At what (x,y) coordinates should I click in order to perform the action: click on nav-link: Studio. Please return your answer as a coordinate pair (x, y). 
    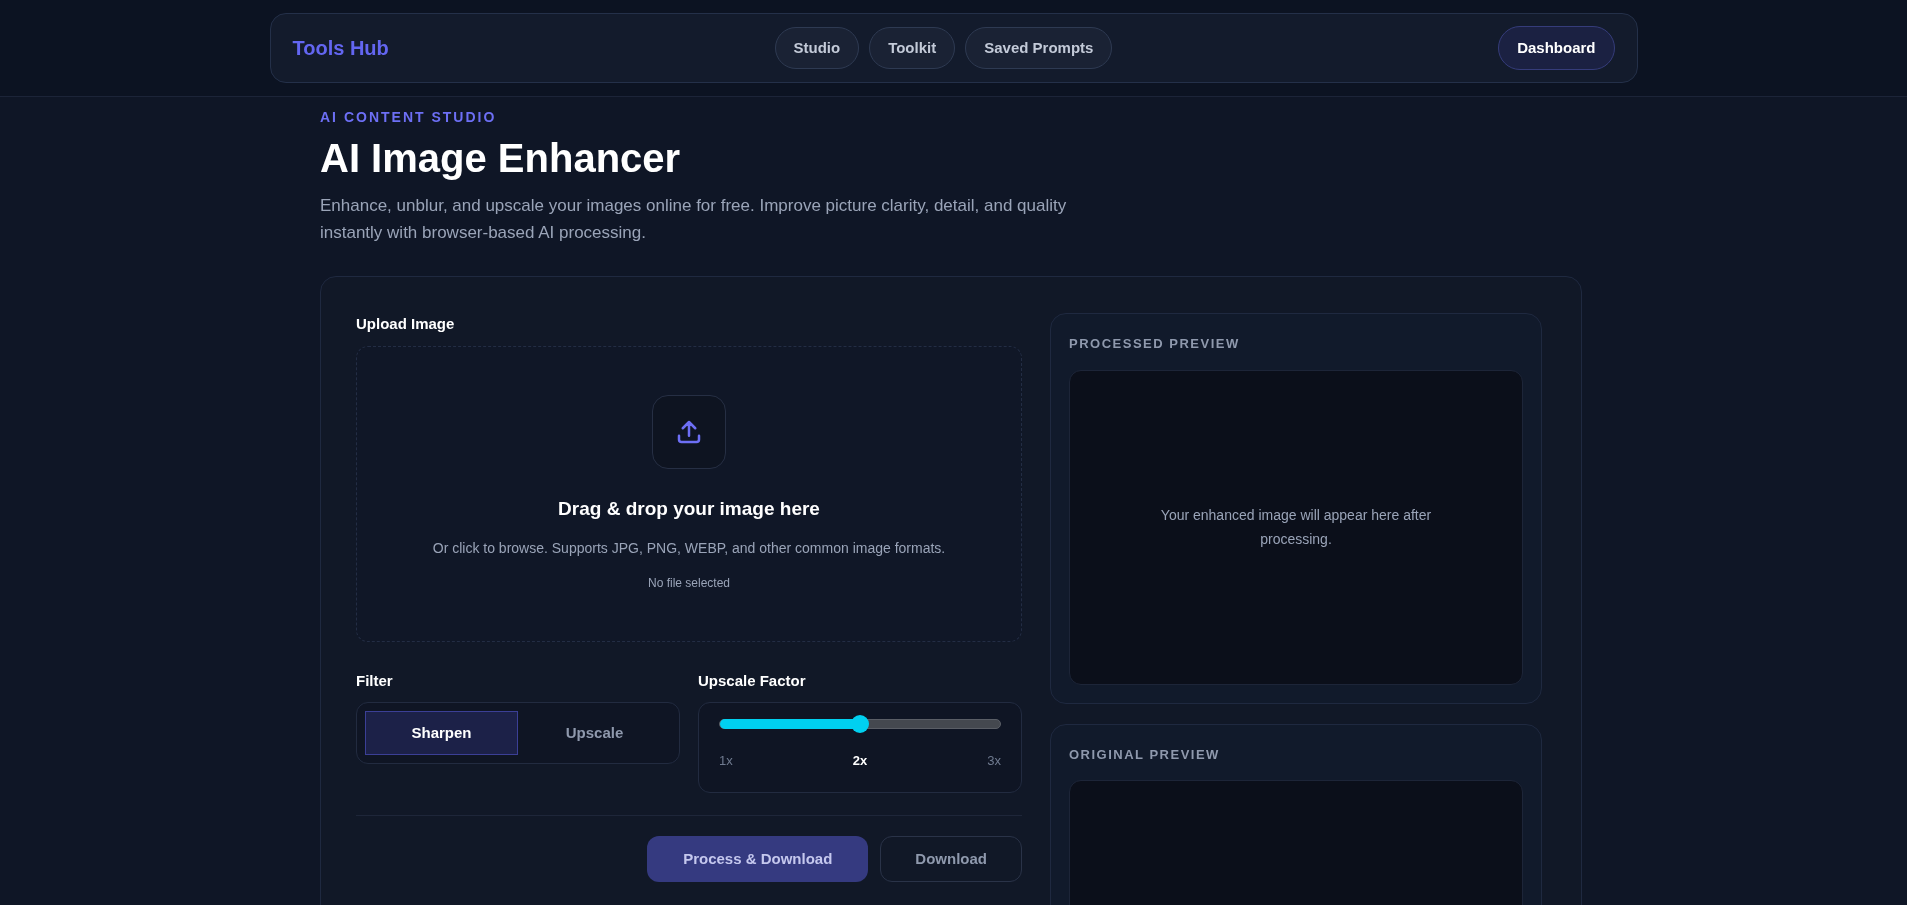
    Looking at the image, I should click on (817, 48).